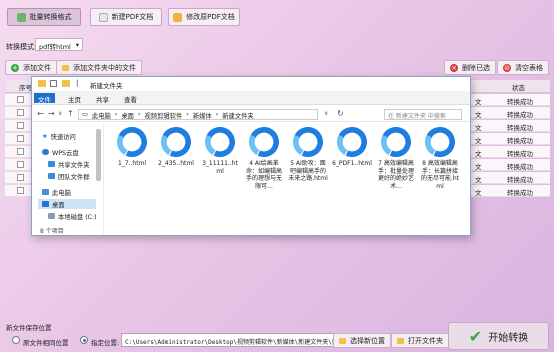  What do you see at coordinates (74, 165) in the screenshot?
I see `nav-shared-folder-label: 共享文件夹` at bounding box center [74, 165].